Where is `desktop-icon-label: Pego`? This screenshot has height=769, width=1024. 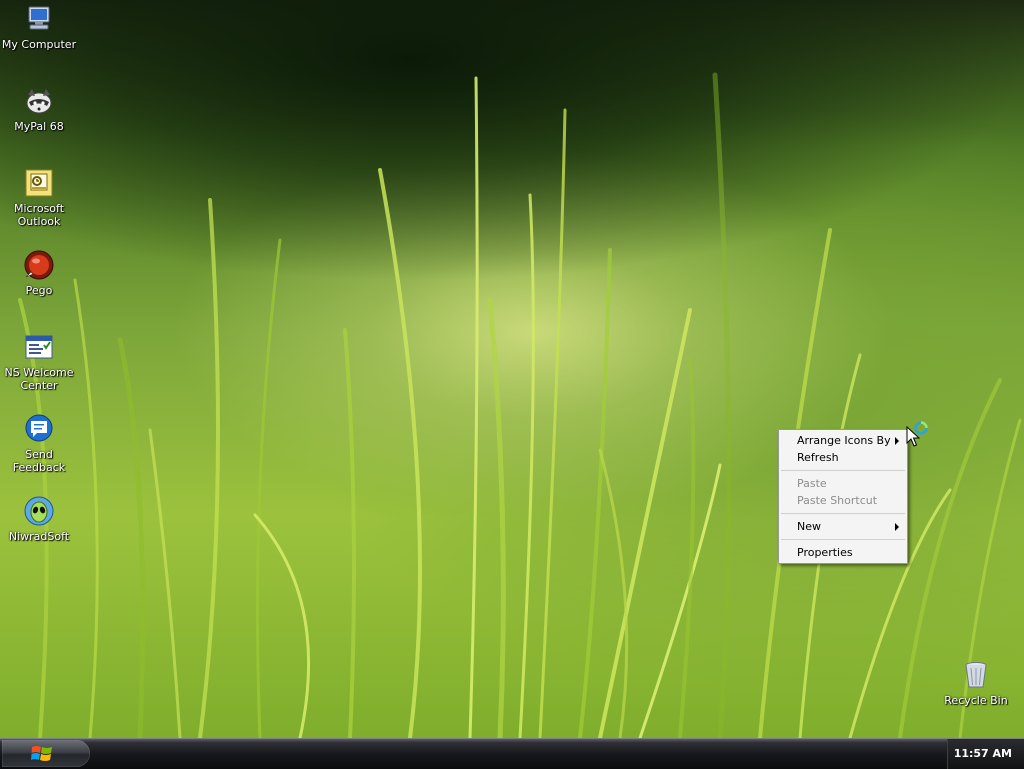 desktop-icon-label: Pego is located at coordinates (39, 290).